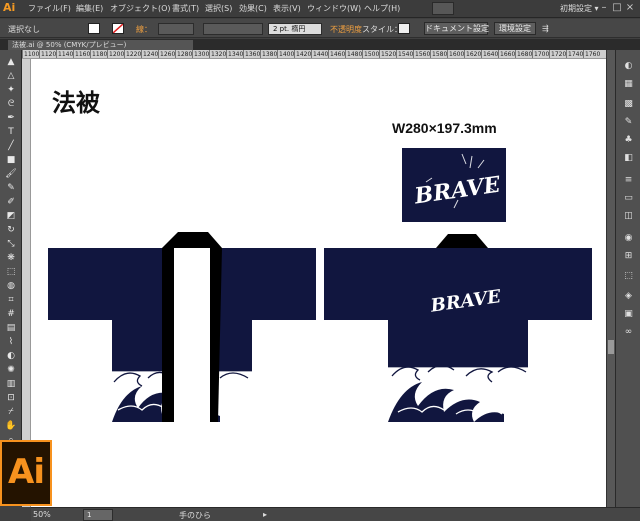  What do you see at coordinates (335, 514) in the screenshot?
I see `status-bar: 50% 1 手のひら ▸` at bounding box center [335, 514].